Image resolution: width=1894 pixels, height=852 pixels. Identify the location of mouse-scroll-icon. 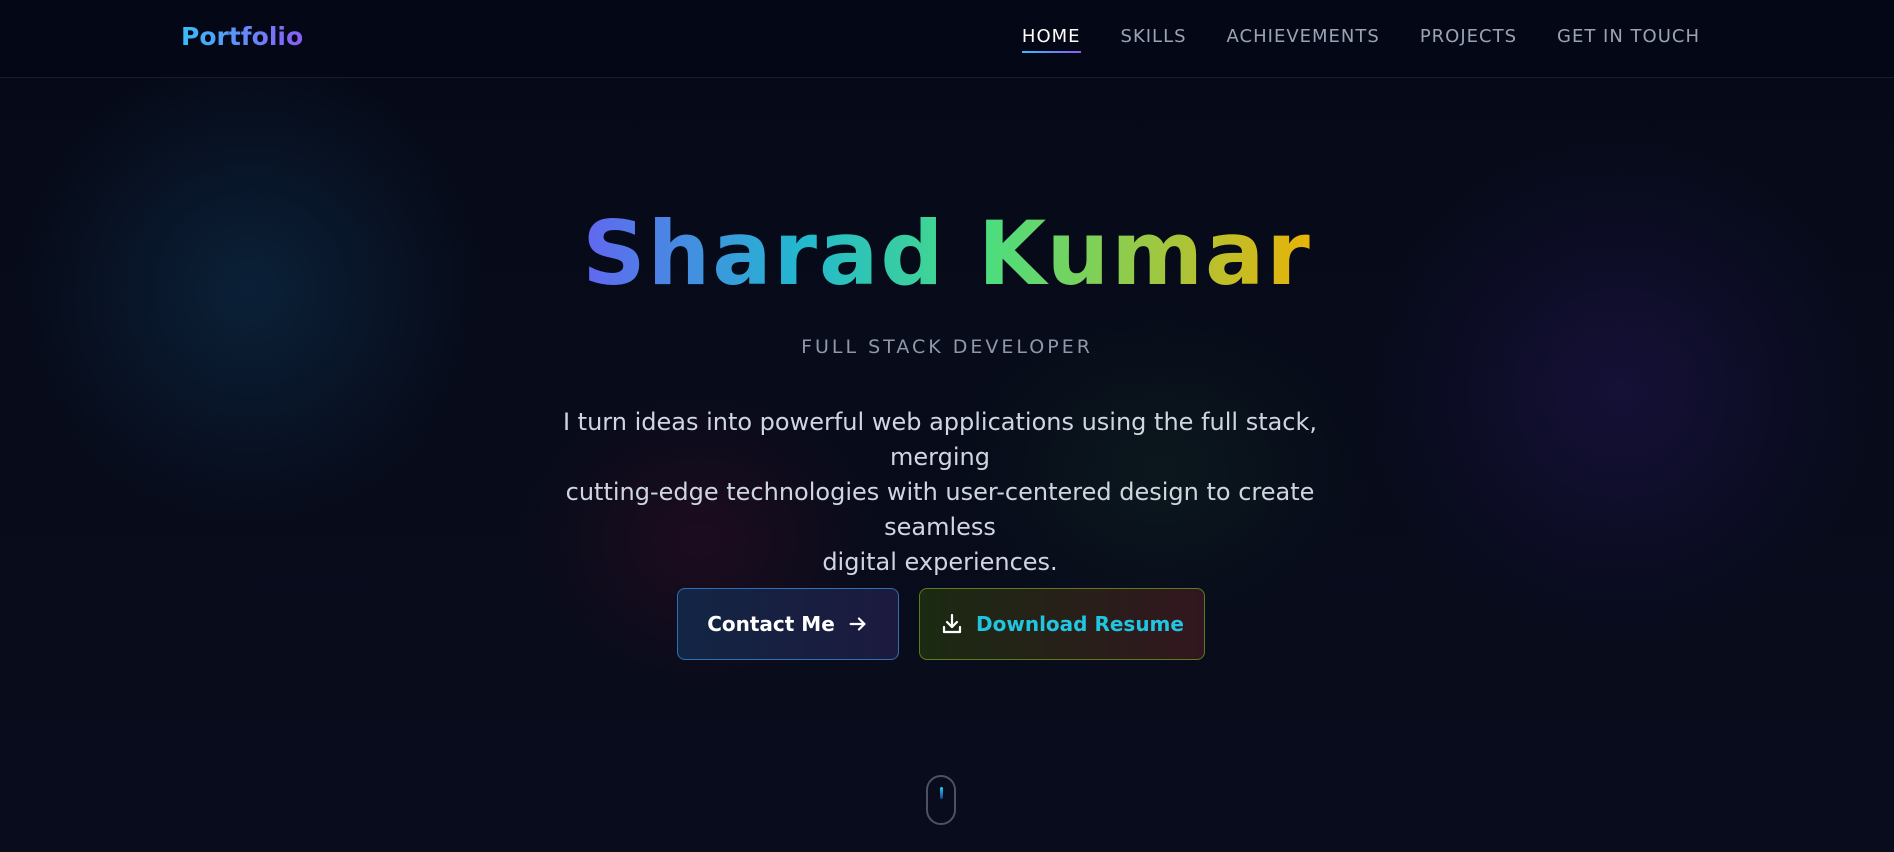
(941, 800).